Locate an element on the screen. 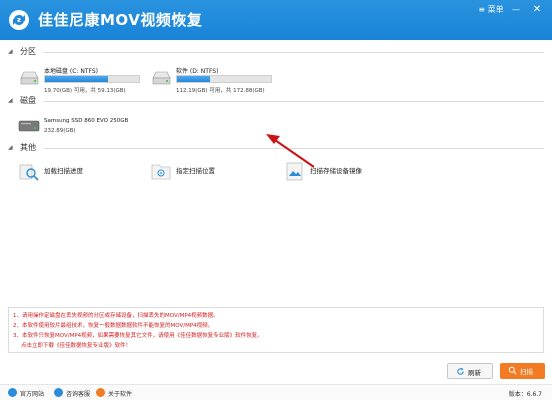 The height and width of the screenshot is (400, 552). support-label: 咨询客服 is located at coordinates (78, 394).